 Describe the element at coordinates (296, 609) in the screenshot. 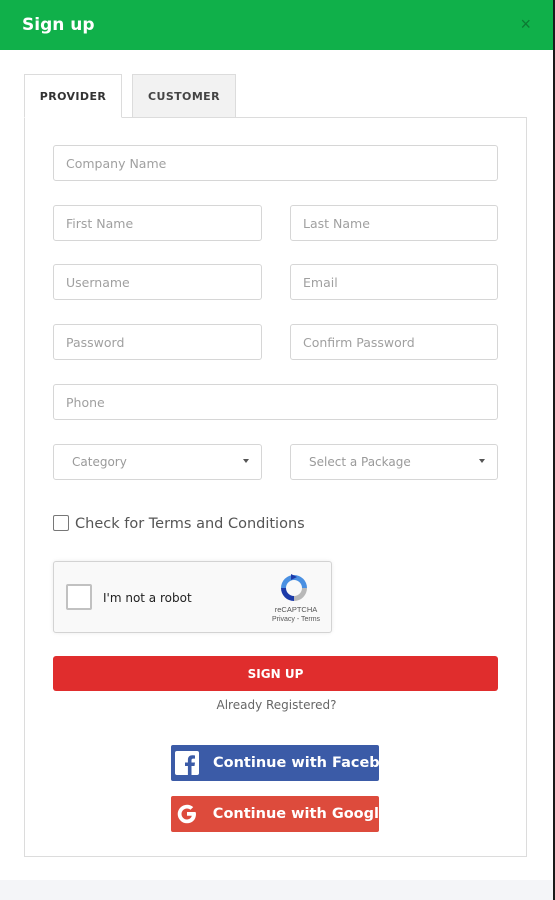

I see `recaptcha-brand: reCAPTCHA` at that location.